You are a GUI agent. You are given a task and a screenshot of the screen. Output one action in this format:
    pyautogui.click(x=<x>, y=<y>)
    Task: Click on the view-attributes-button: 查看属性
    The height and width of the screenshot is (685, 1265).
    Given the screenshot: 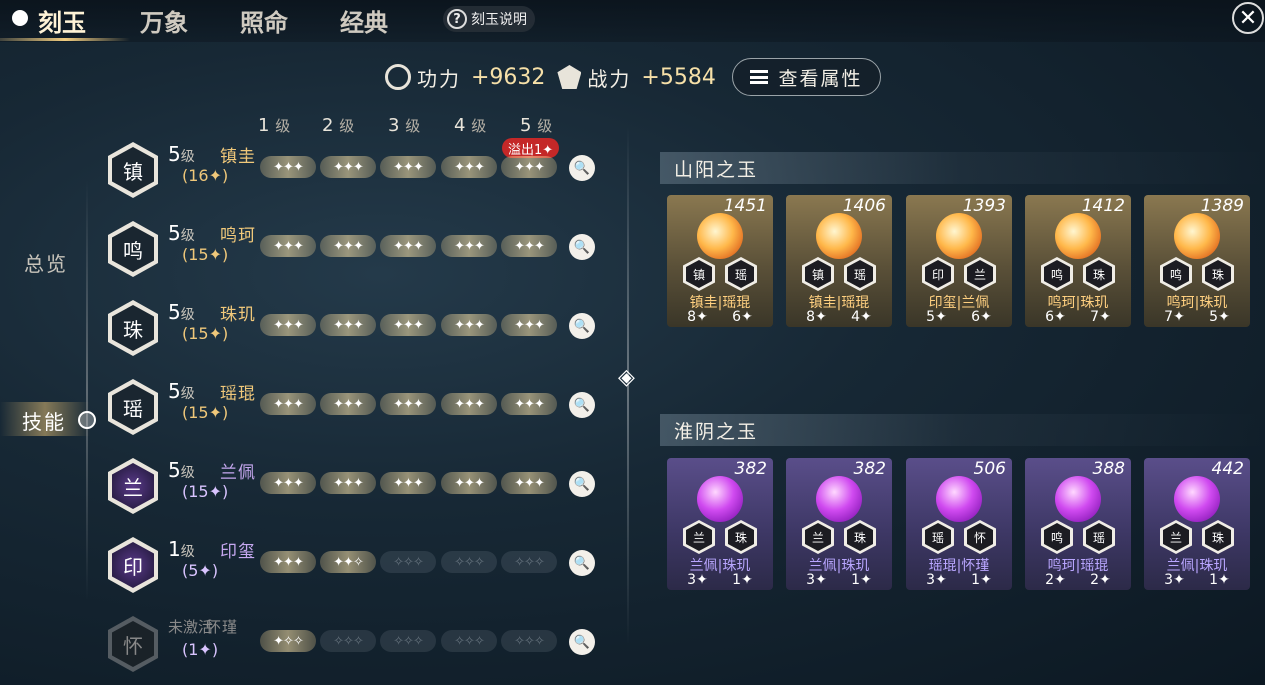 What is the action you would take?
    pyautogui.click(x=806, y=77)
    